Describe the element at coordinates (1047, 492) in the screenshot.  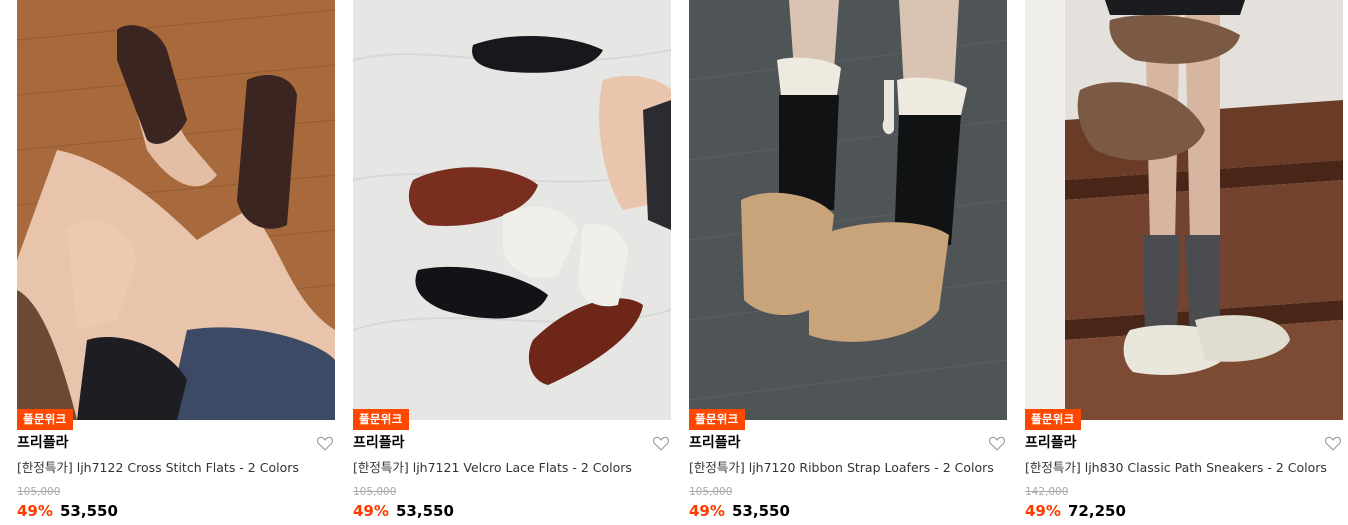
I see `original-price: 142,000` at that location.